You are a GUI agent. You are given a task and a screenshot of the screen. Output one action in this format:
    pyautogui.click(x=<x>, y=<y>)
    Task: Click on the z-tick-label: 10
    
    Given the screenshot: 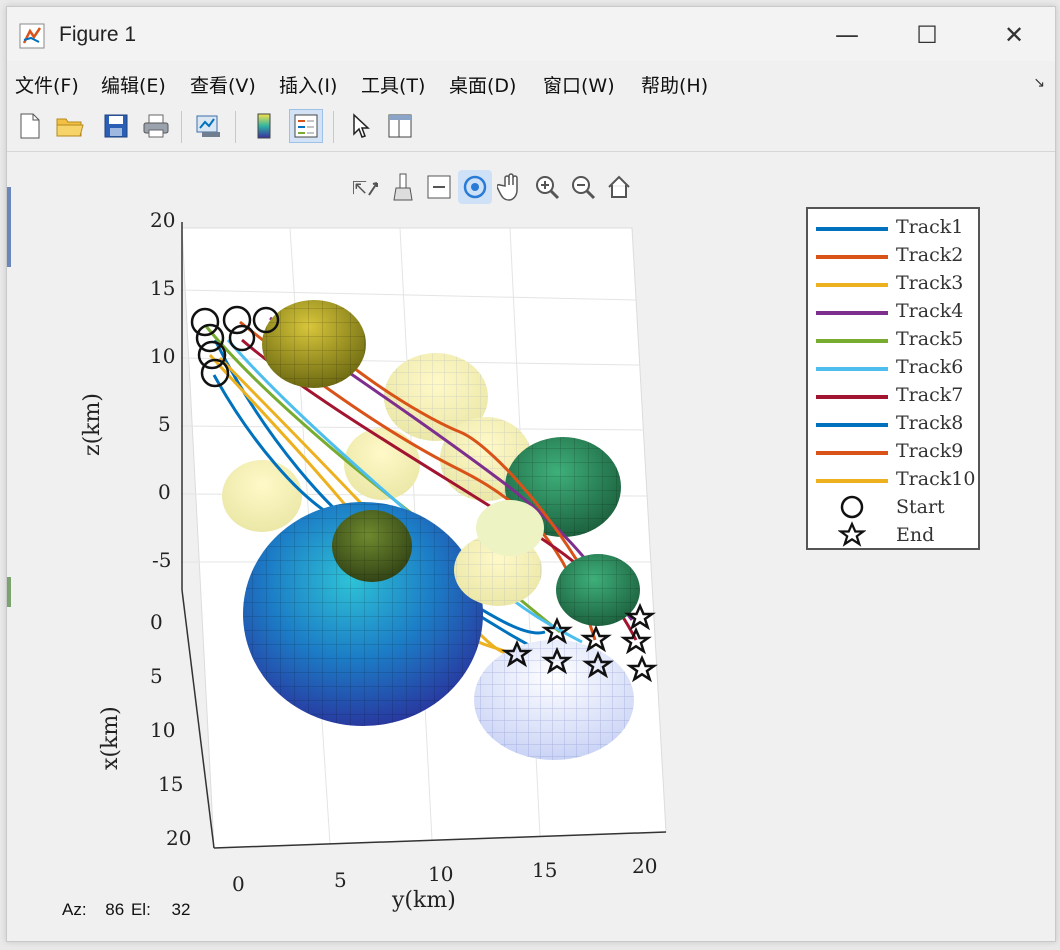 What is the action you would take?
    pyautogui.click(x=163, y=356)
    